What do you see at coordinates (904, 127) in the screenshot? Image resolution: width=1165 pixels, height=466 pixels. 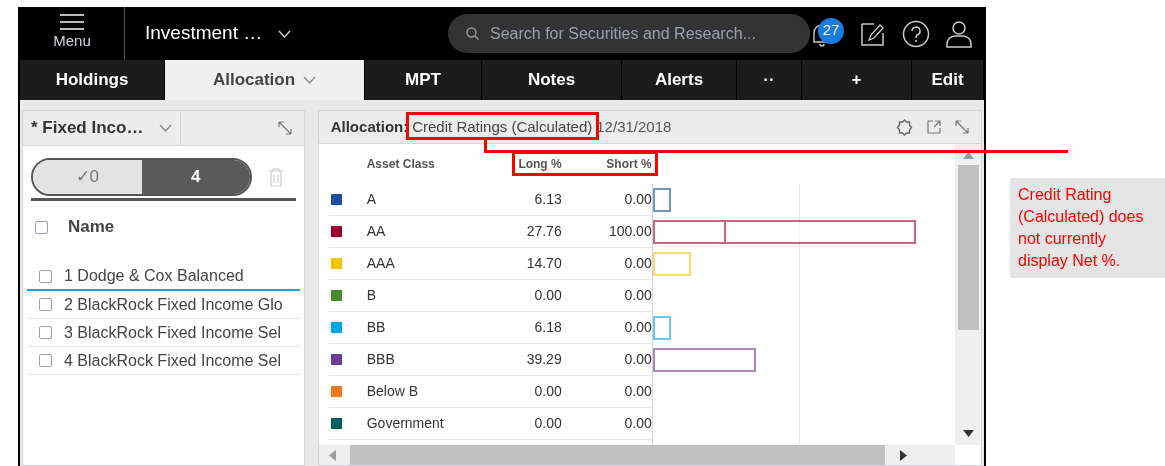 I see `settings-icon` at bounding box center [904, 127].